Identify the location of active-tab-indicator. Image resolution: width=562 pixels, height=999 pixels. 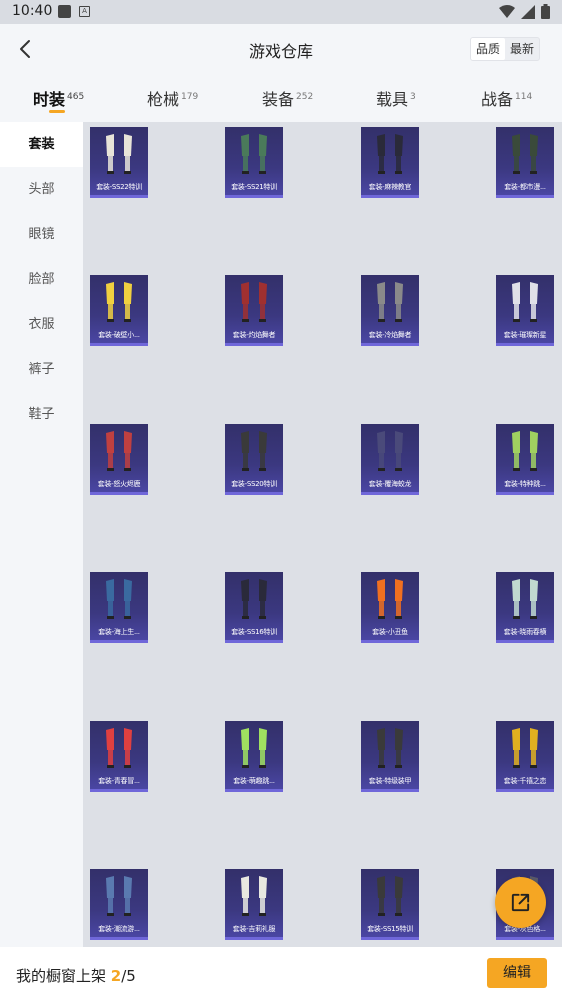
(57, 111).